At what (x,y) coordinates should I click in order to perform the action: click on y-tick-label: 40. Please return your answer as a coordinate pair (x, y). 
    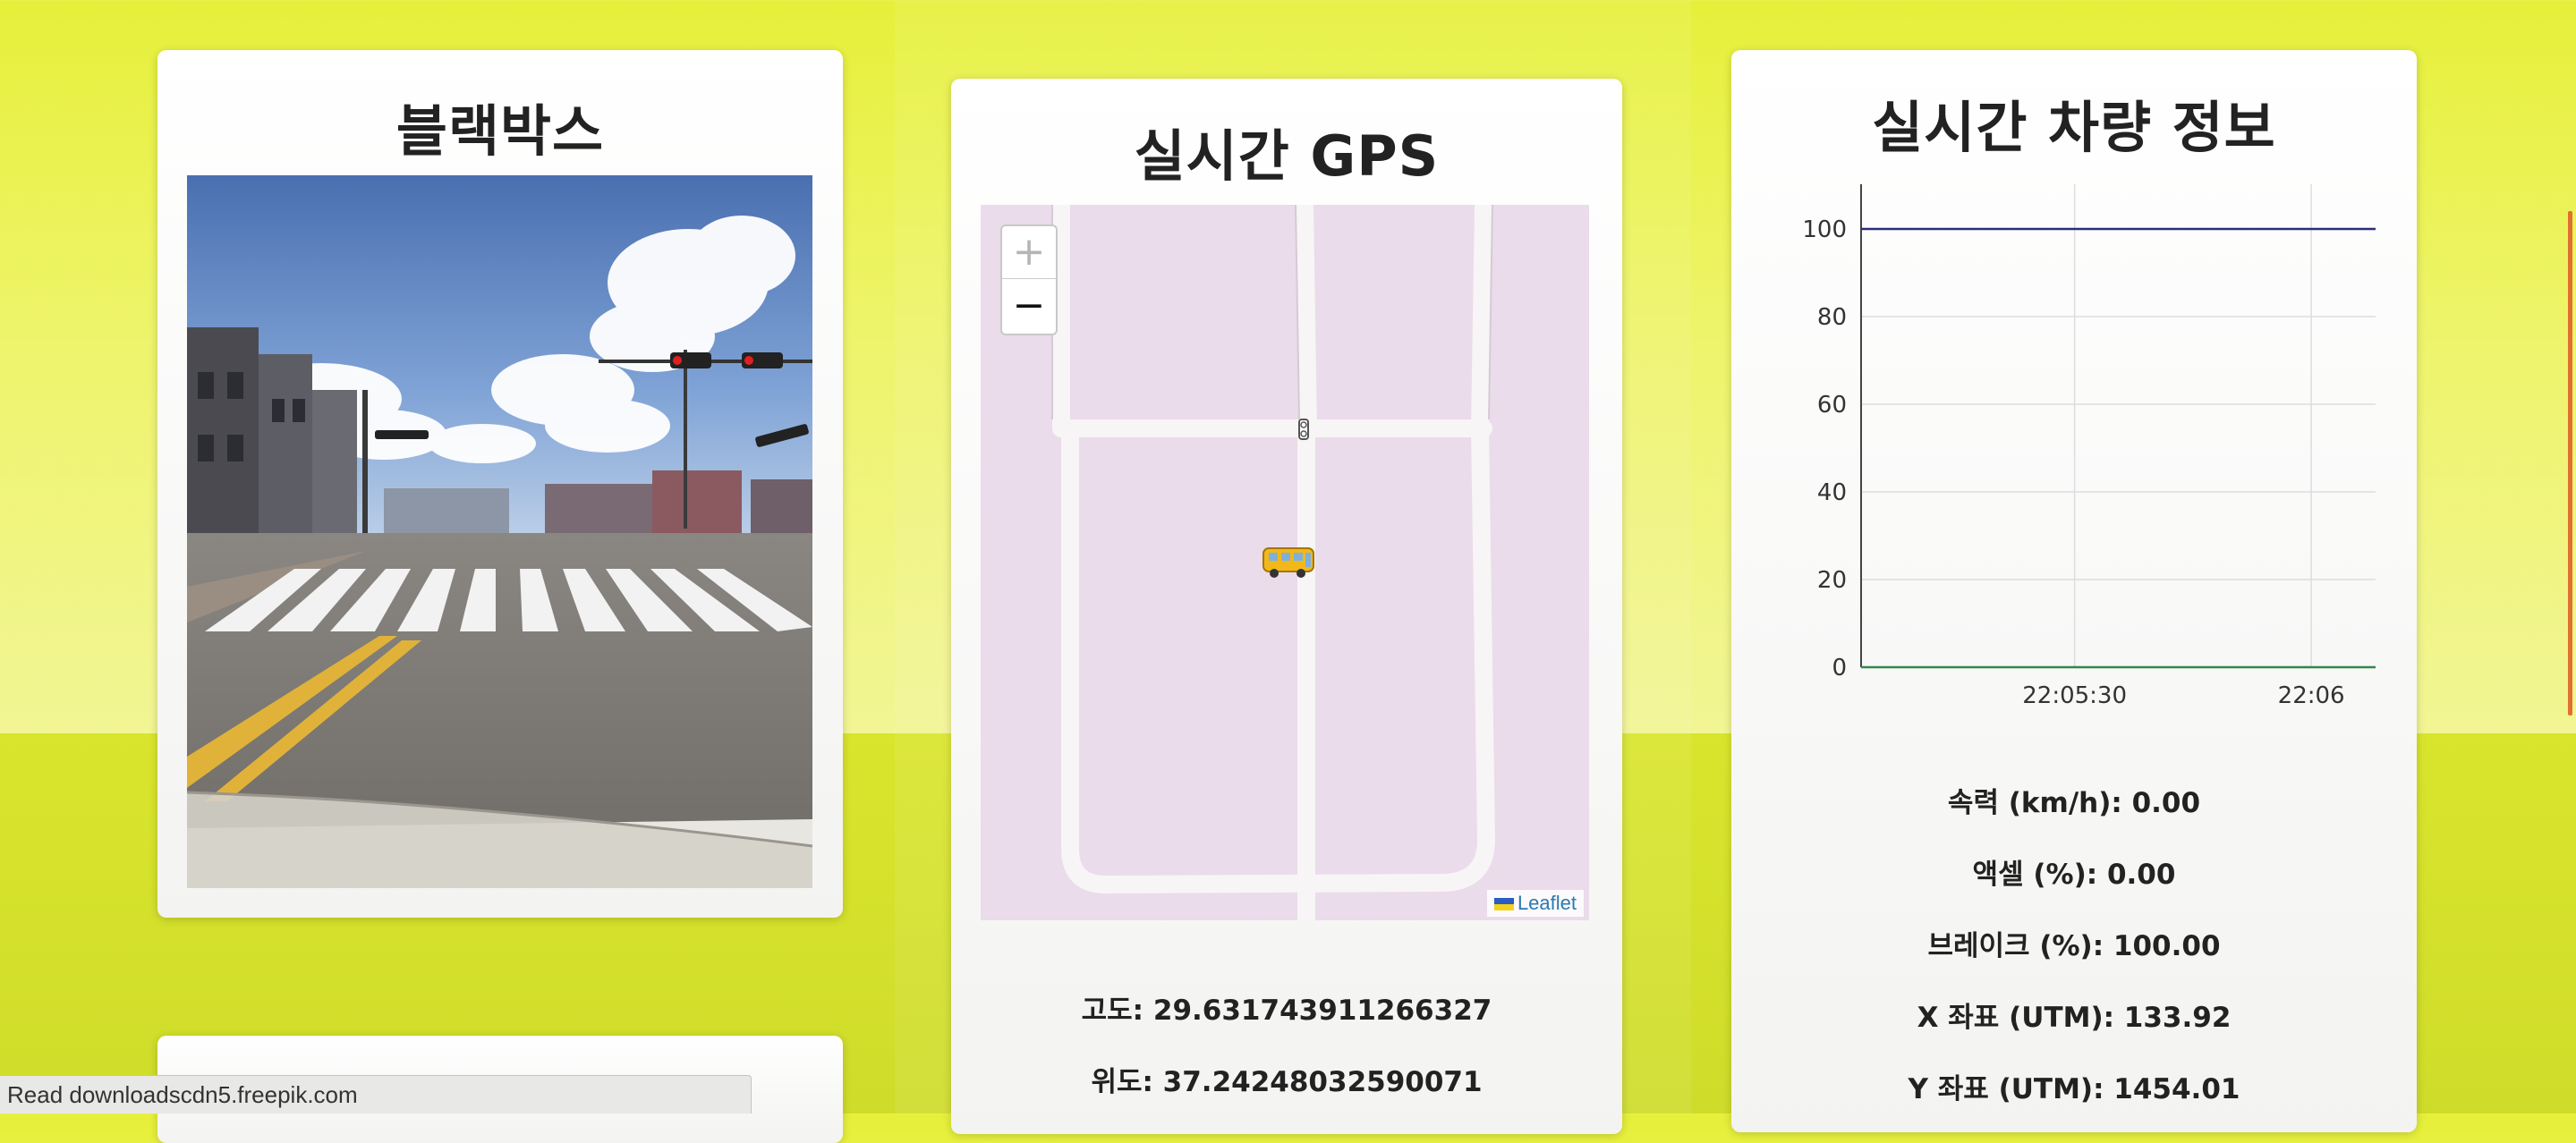
    Looking at the image, I should click on (1832, 492).